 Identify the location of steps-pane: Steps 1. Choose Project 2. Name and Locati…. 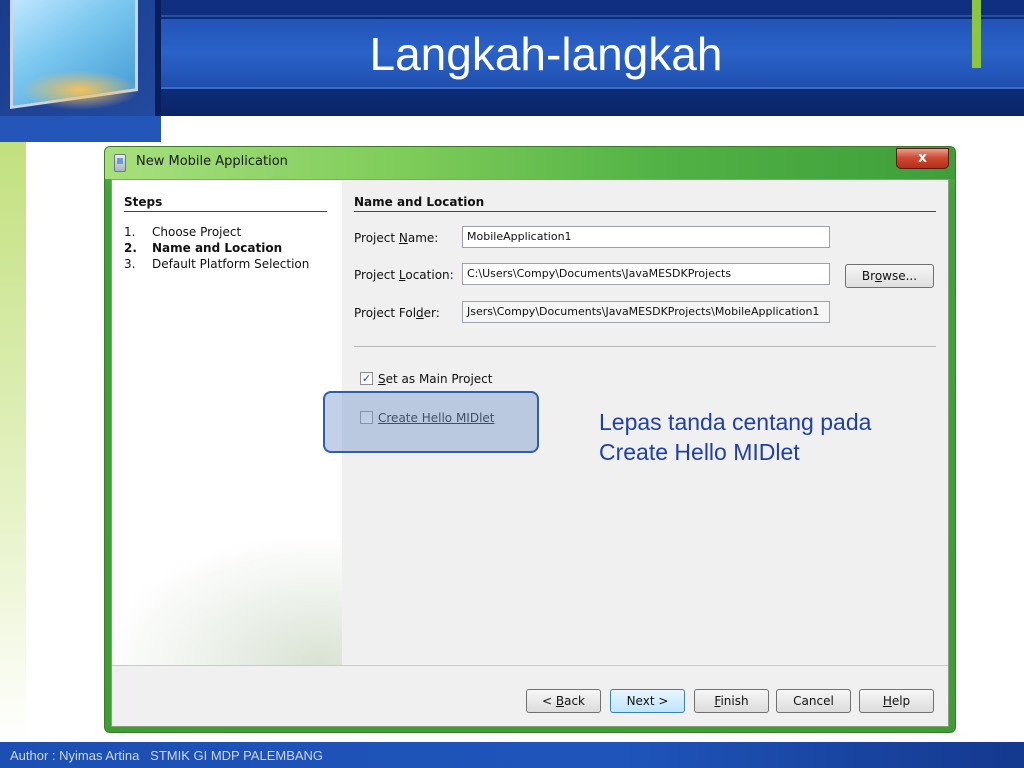
(227, 422).